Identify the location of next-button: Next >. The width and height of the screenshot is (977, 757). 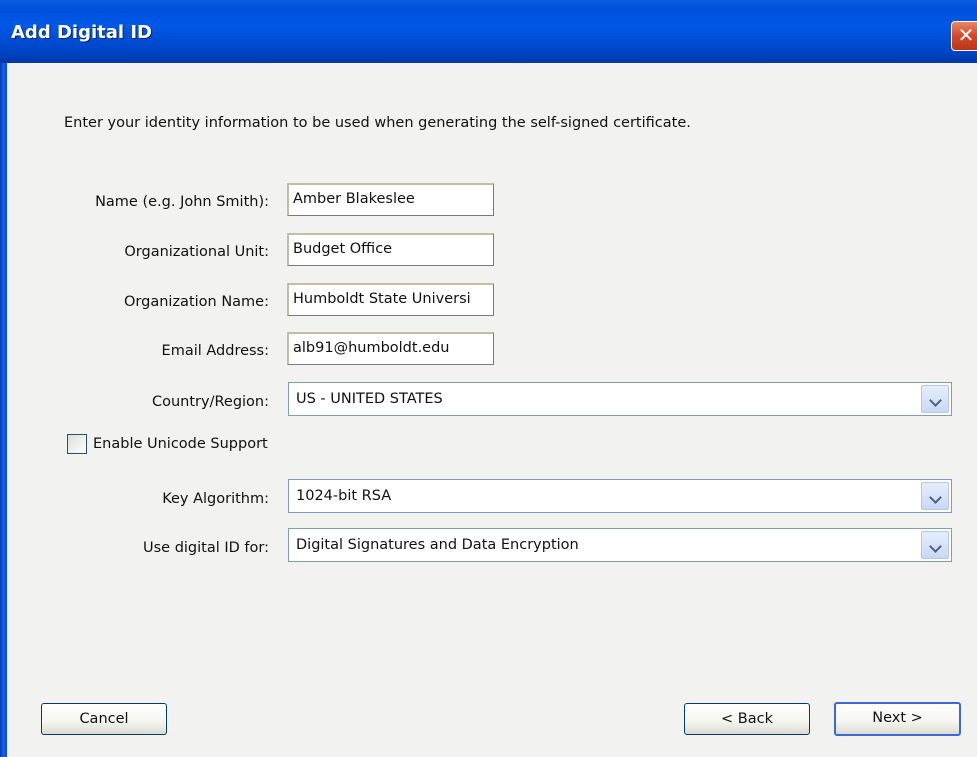
(897, 719).